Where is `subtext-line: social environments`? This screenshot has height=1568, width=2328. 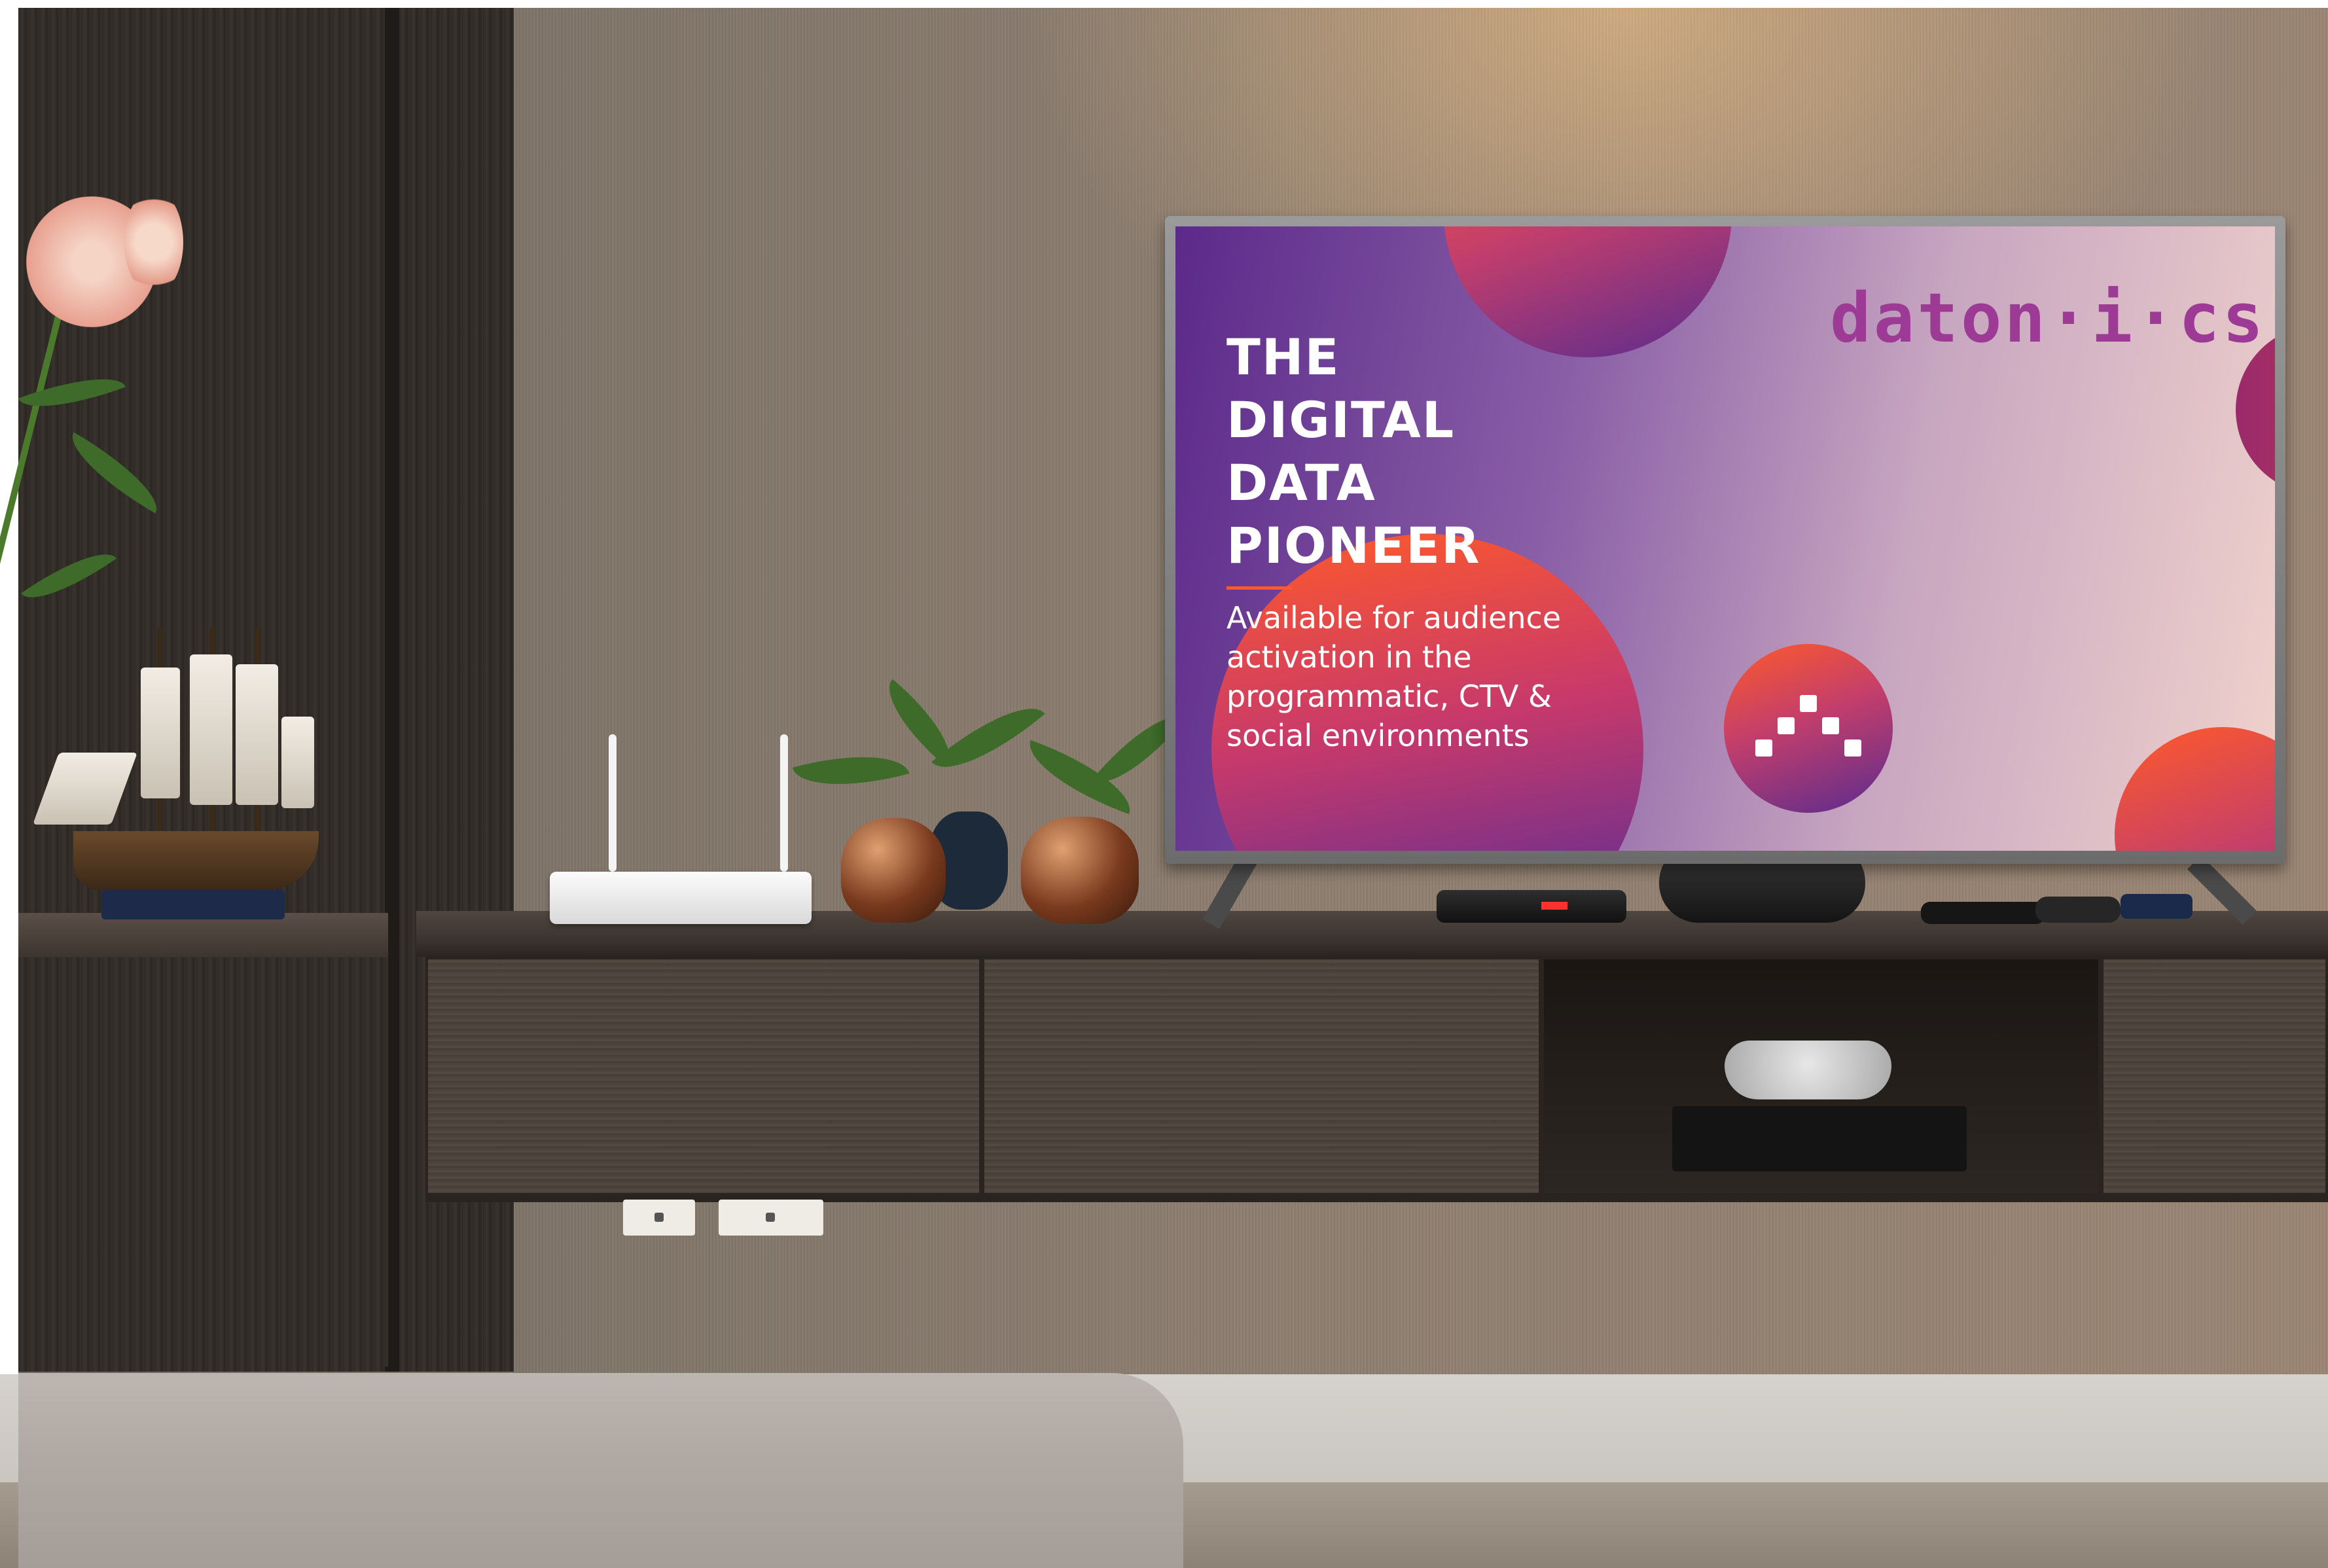 subtext-line: social environments is located at coordinates (1378, 736).